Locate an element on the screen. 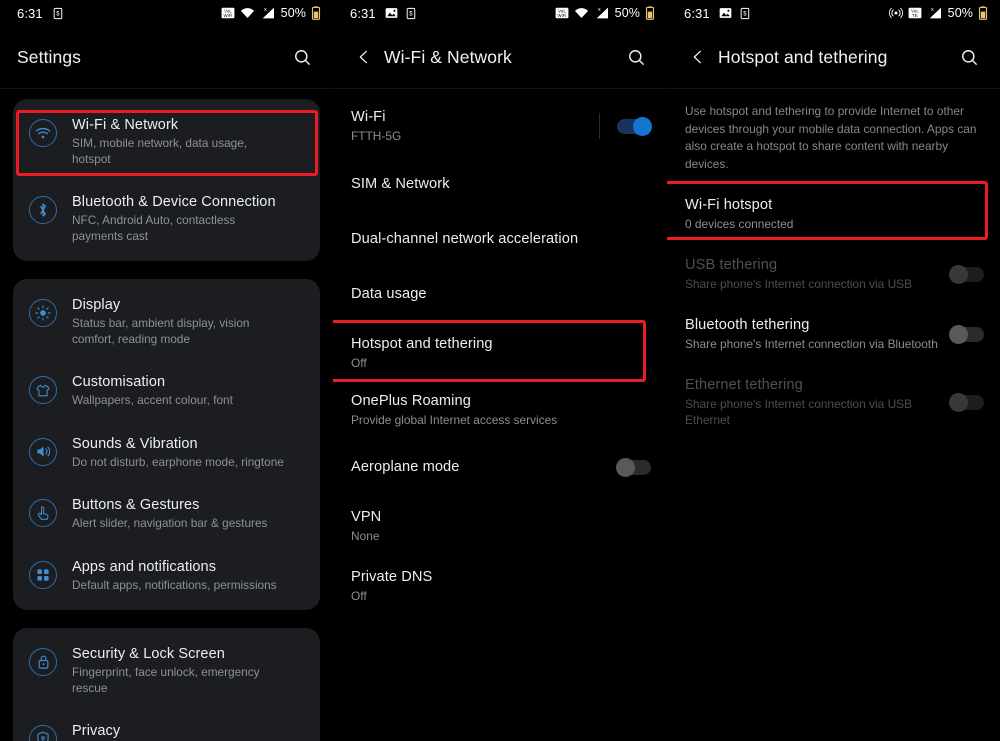 This screenshot has width=1000, height=741. list-item-title: Private DNS is located at coordinates (392, 577).